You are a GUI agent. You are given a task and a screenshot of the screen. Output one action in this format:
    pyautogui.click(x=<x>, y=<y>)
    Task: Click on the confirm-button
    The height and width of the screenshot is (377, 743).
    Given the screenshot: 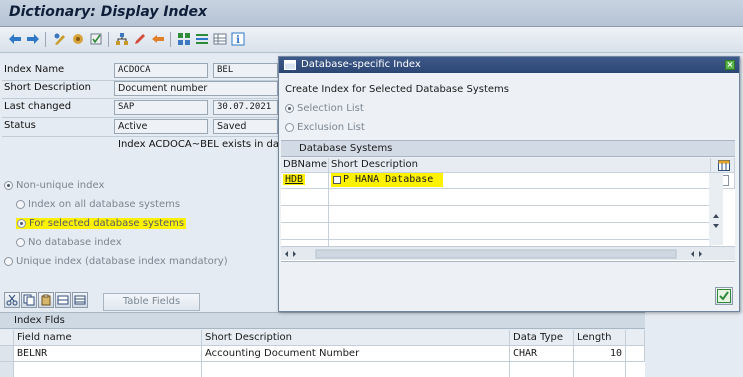 What is the action you would take?
    pyautogui.click(x=724, y=296)
    